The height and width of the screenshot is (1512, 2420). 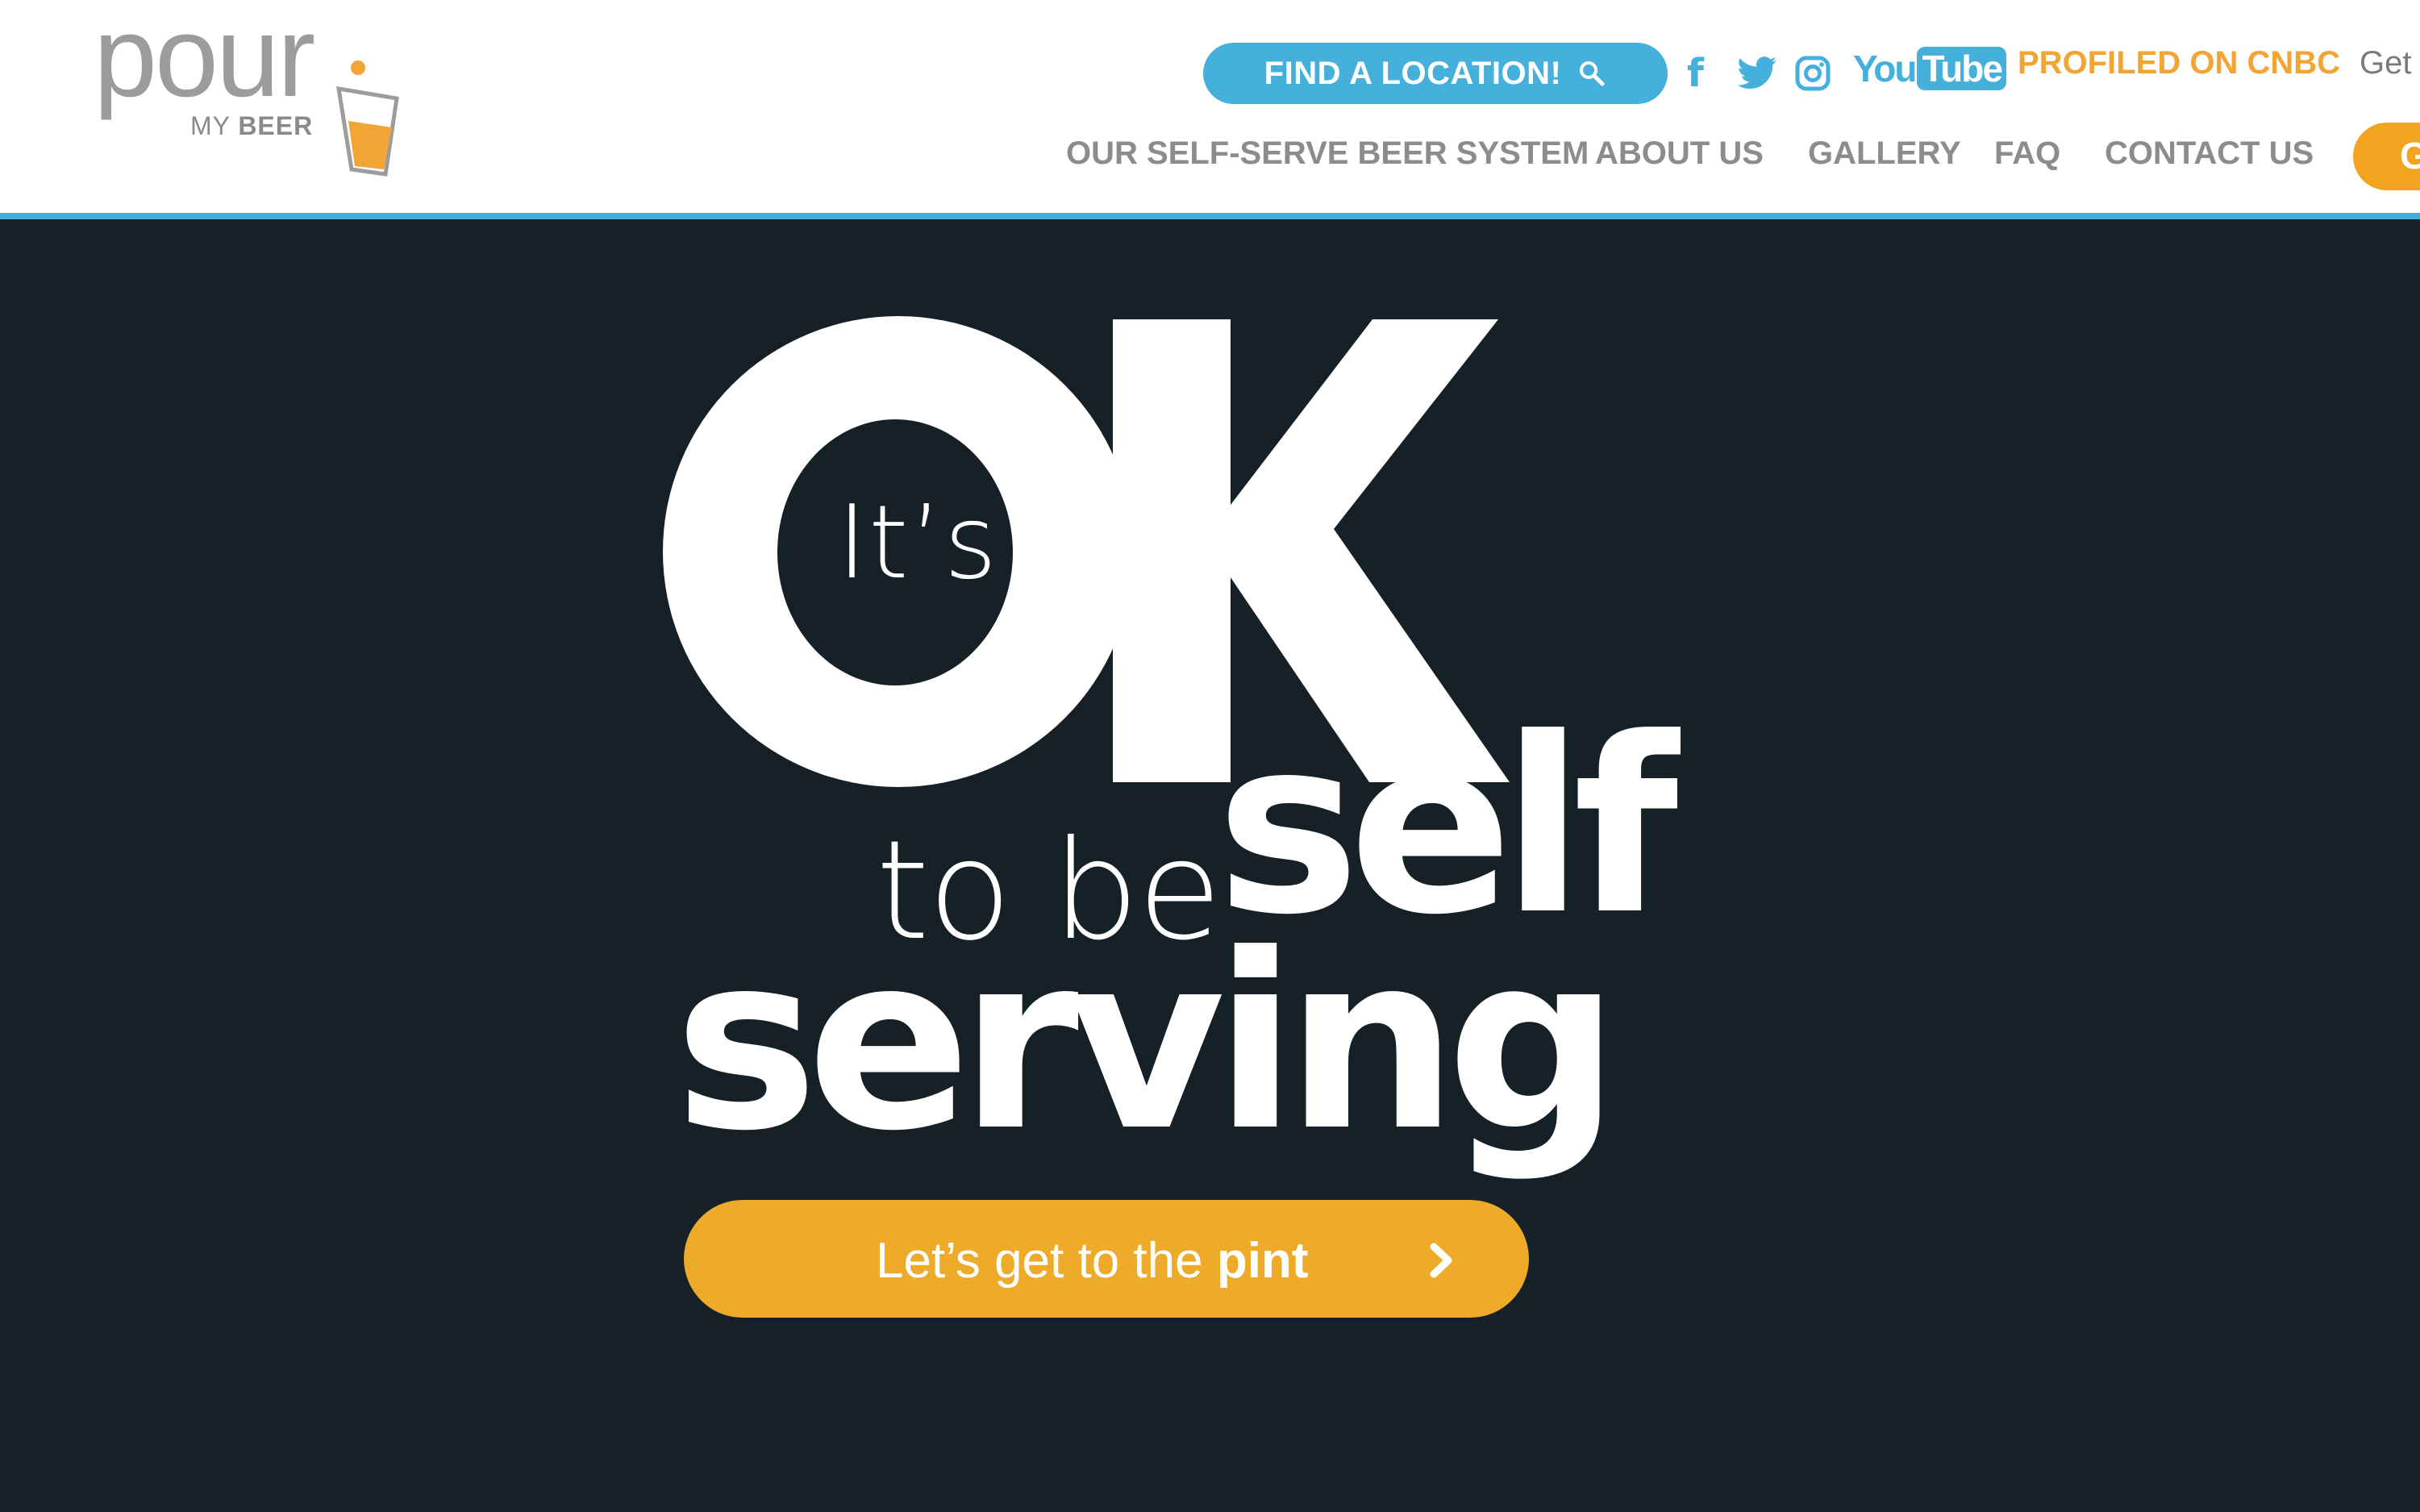 I want to click on twitter-icon, so click(x=1757, y=74).